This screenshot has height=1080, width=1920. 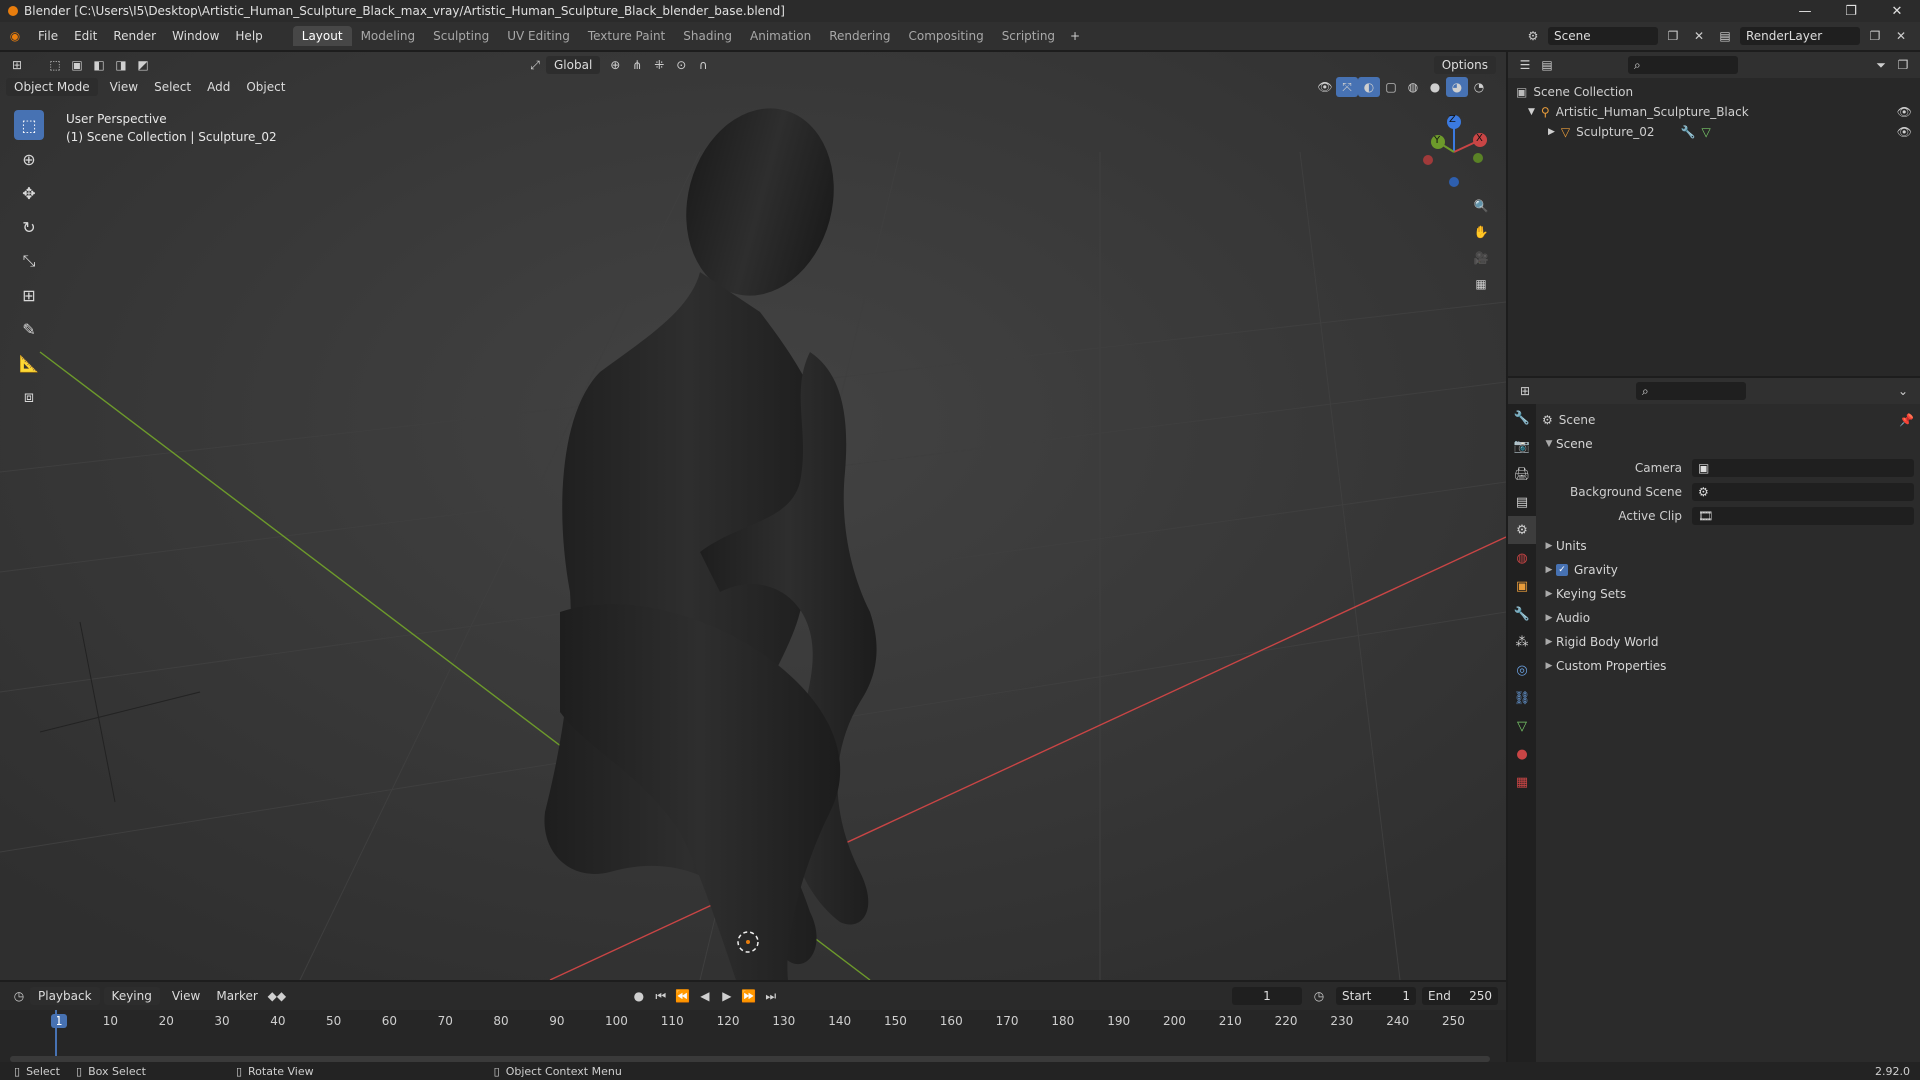 I want to click on render-tab-icon: 📷, so click(x=1522, y=446).